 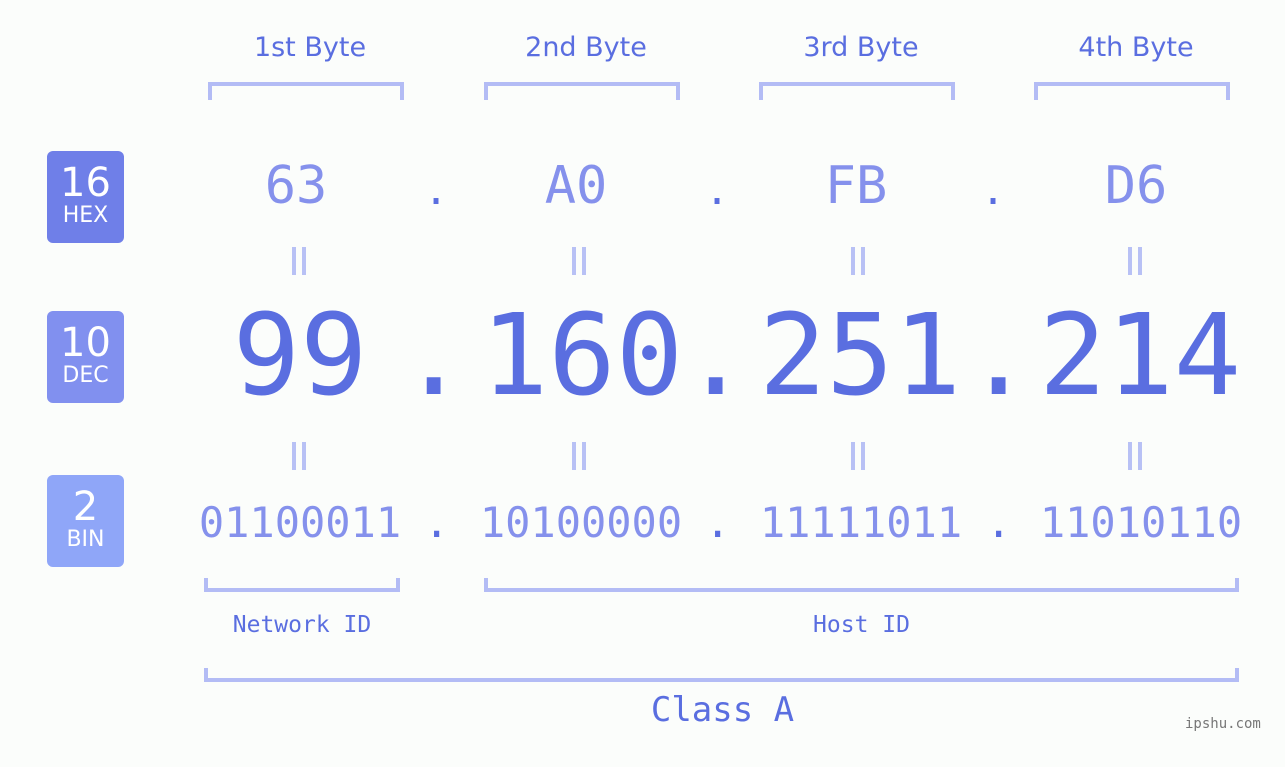 What do you see at coordinates (1141, 522) in the screenshot?
I see `bin-byte-4: 11010110` at bounding box center [1141, 522].